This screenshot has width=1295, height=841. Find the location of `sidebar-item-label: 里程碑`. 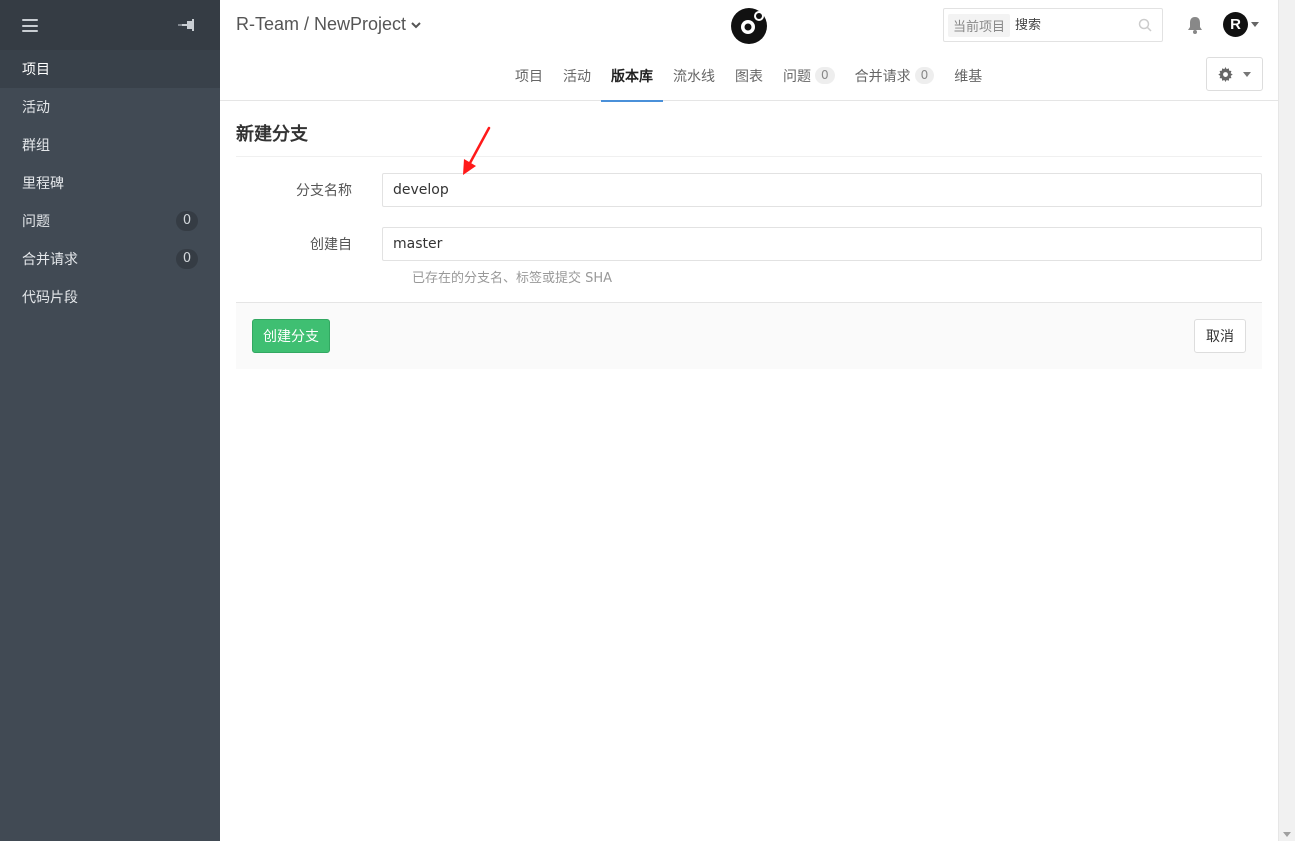

sidebar-item-label: 里程碑 is located at coordinates (43, 184).